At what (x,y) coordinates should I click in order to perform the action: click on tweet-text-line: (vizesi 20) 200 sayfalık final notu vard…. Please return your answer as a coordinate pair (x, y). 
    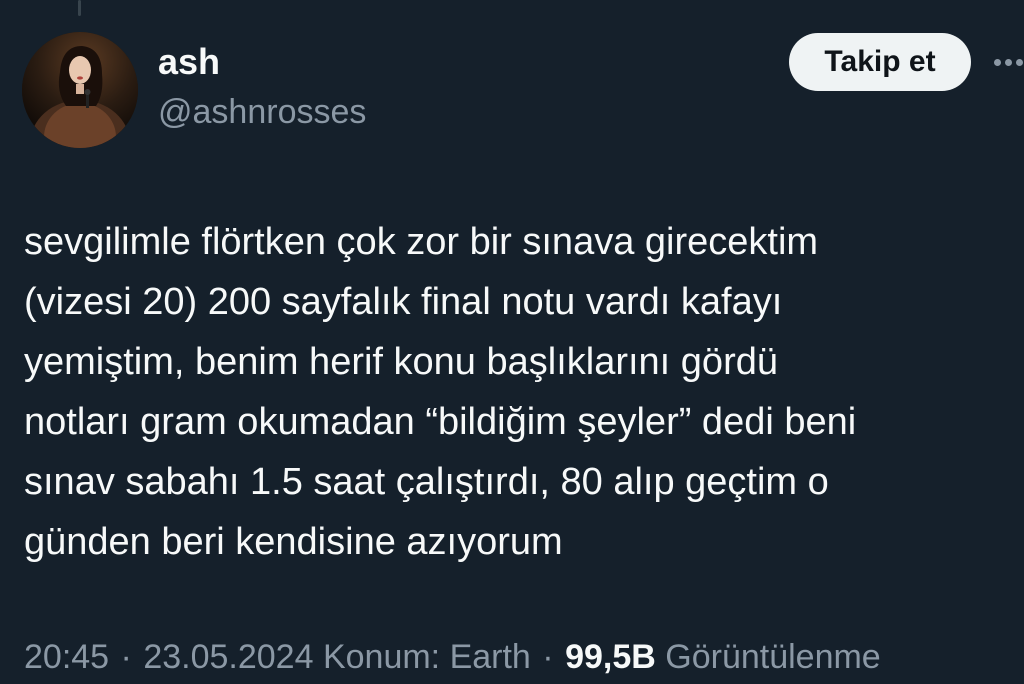
    Looking at the image, I should click on (403, 302).